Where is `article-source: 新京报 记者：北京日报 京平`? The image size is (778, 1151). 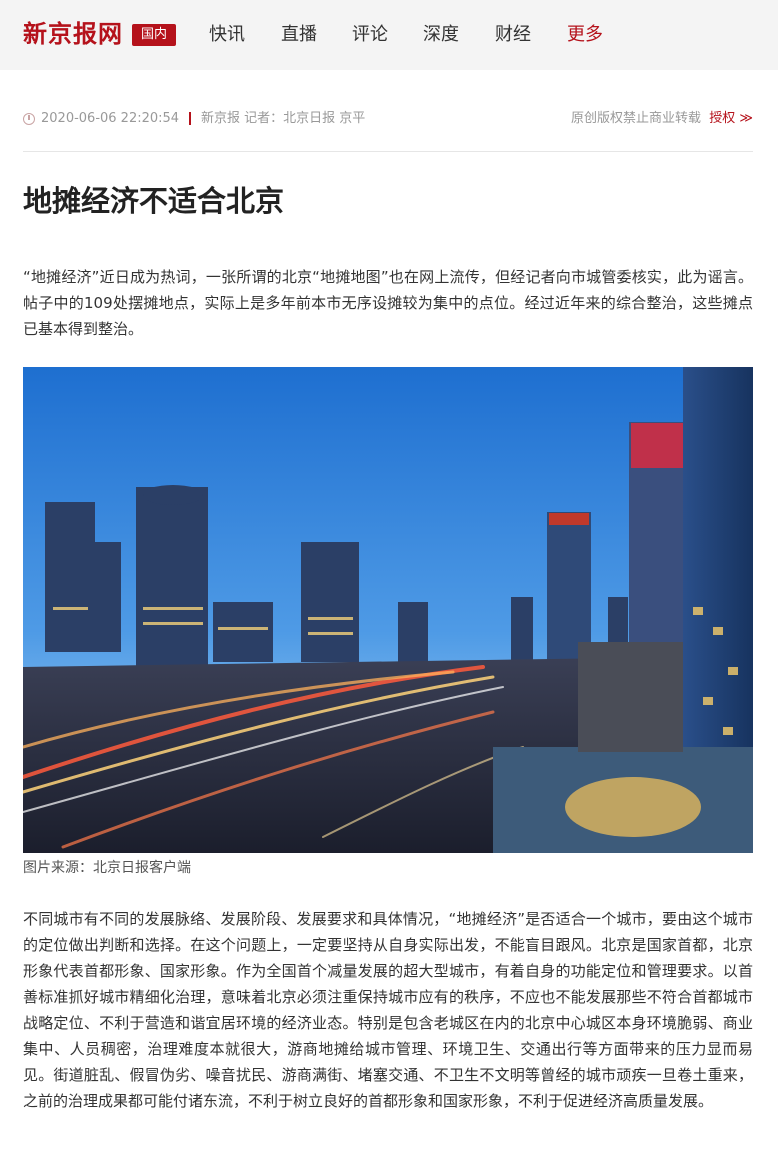
article-source: 新京报 记者：北京日报 京平 is located at coordinates (283, 118).